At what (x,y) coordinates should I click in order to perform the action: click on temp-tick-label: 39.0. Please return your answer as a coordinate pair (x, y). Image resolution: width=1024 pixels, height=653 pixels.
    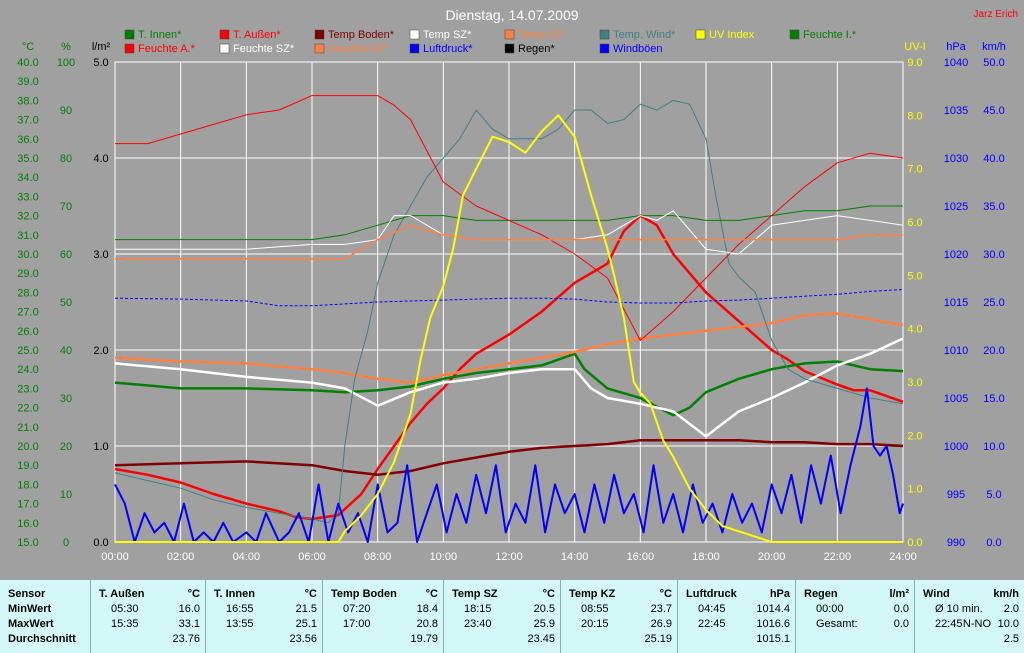
    Looking at the image, I should click on (27, 82).